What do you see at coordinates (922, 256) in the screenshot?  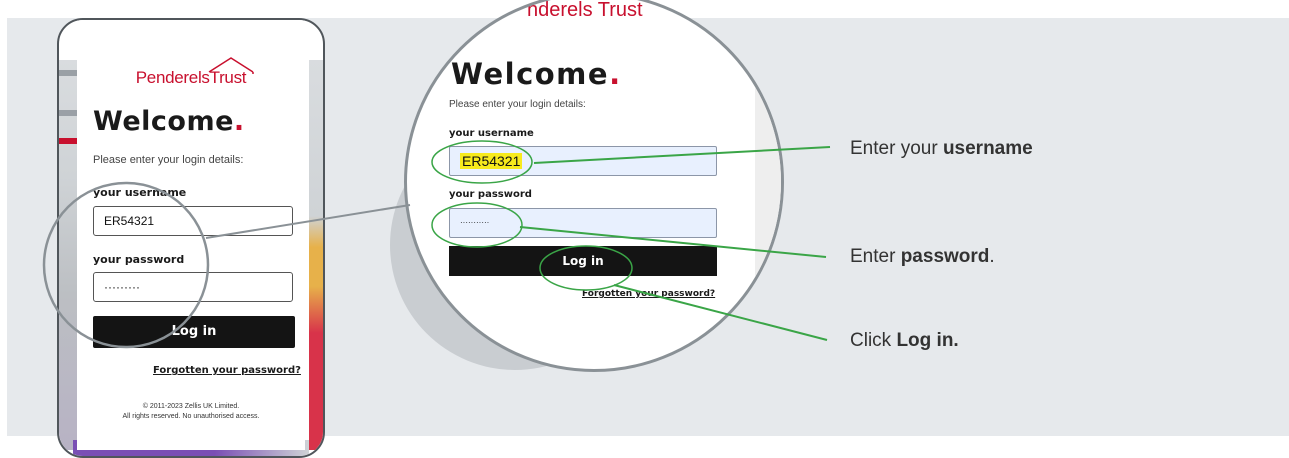 I see `callout-password: Enter password.` at bounding box center [922, 256].